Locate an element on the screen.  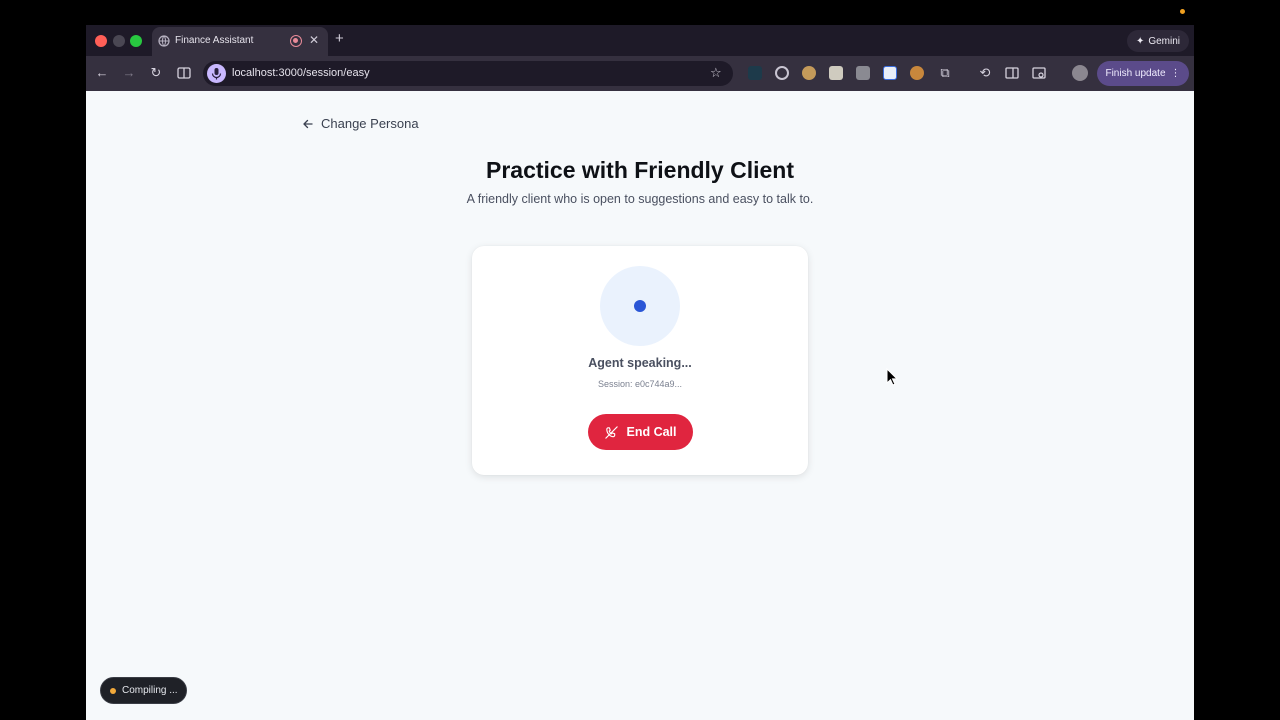
mouse-cursor-icon is located at coordinates (892, 377).